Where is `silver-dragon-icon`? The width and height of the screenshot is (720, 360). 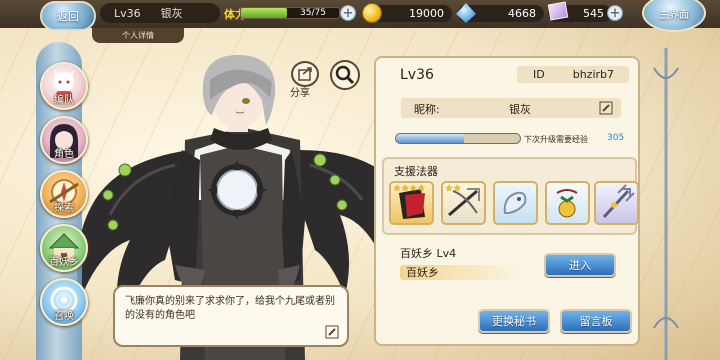 silver-dragon-icon is located at coordinates (515, 202).